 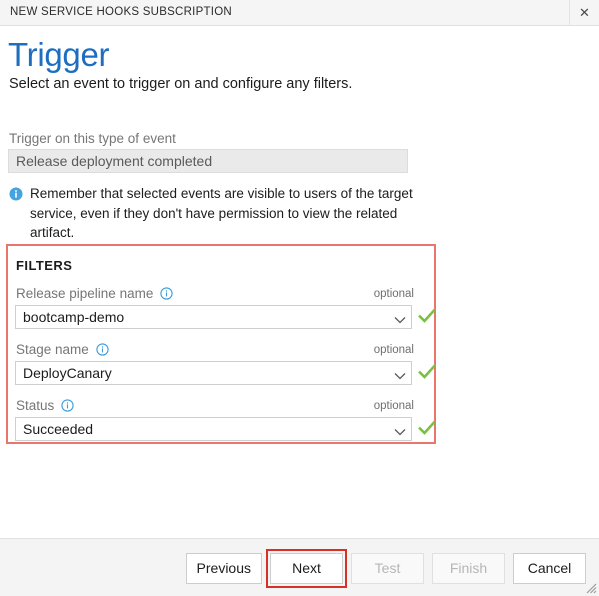 I want to click on page-title: Trigger, so click(x=59, y=54).